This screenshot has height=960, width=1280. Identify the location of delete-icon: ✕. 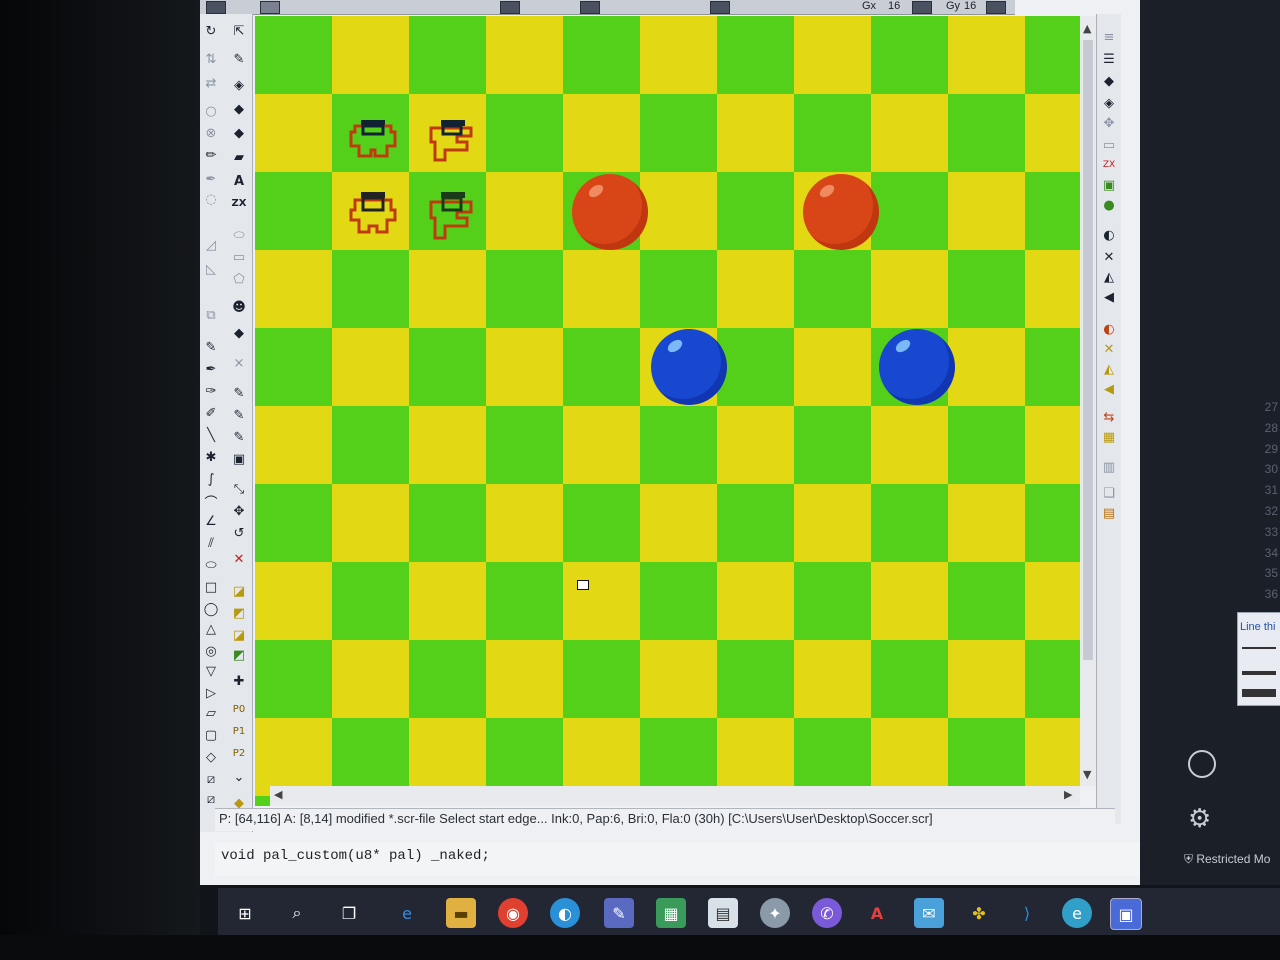
(239, 559).